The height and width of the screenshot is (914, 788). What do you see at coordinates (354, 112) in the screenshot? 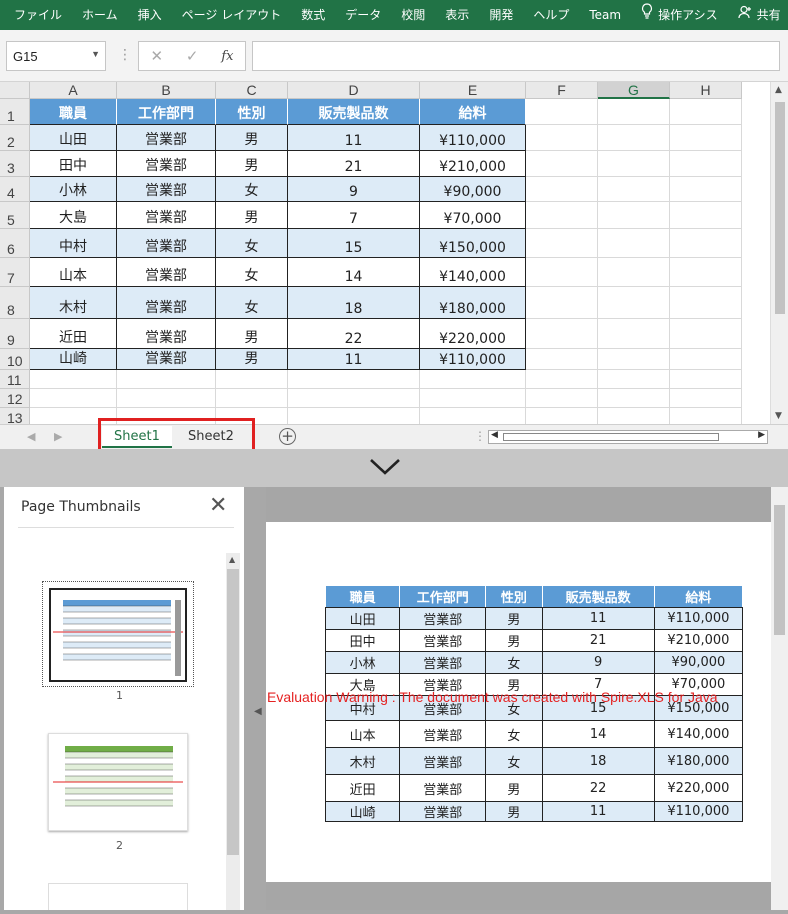
I see `table-header-cell: 販売製品数` at bounding box center [354, 112].